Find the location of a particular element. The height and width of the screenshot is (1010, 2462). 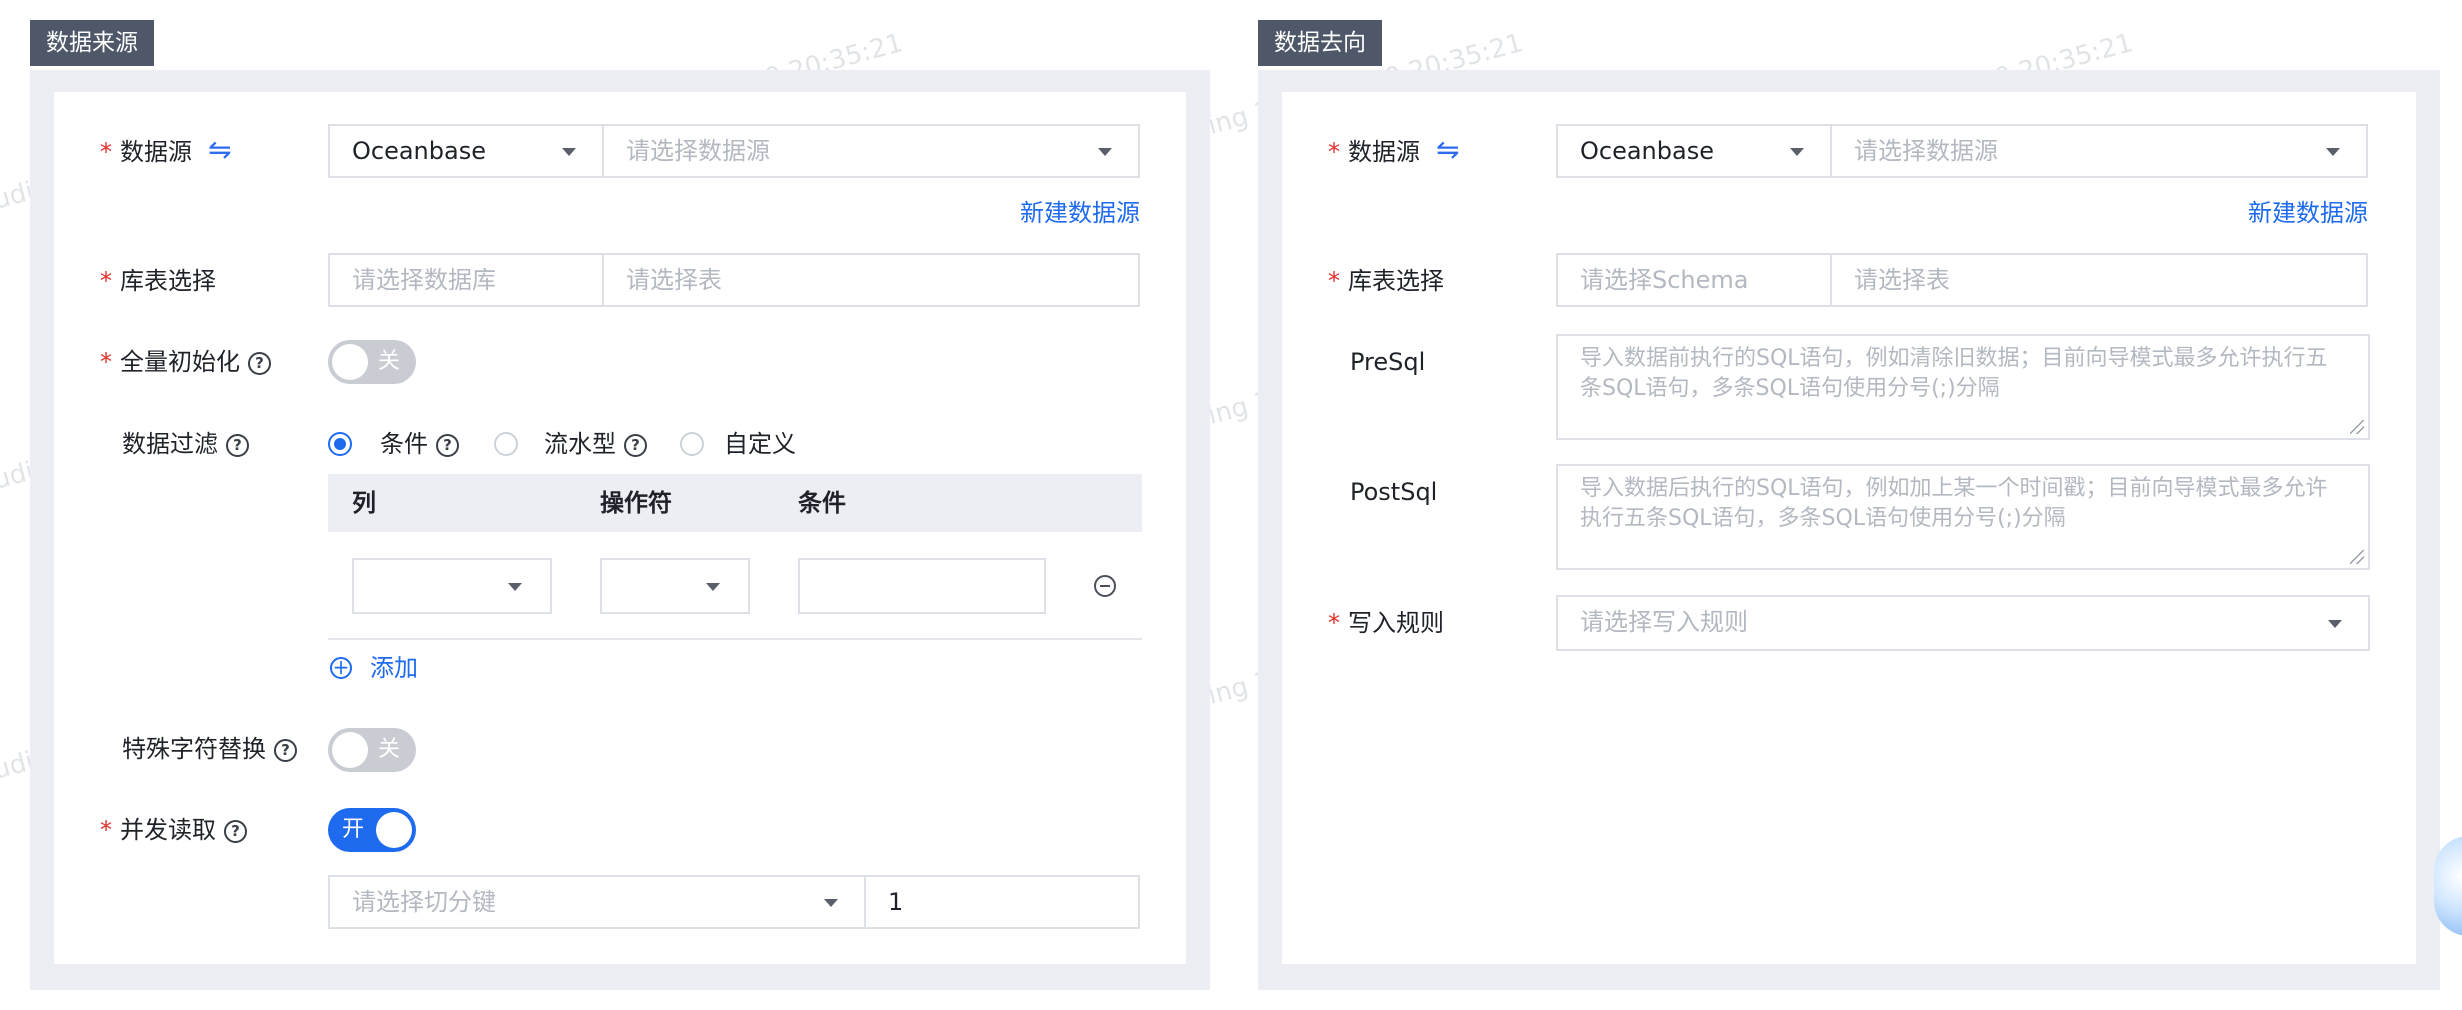

concurrent-read-label: * 并发读取? is located at coordinates (173, 830).